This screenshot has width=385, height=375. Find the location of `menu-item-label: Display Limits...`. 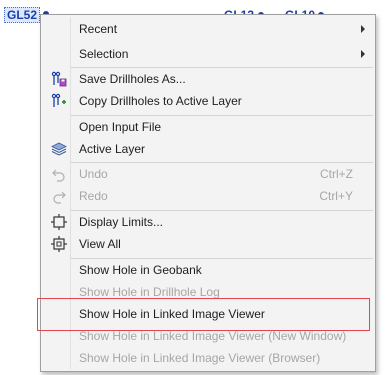

menu-item-label: Display Limits... is located at coordinates (121, 222).